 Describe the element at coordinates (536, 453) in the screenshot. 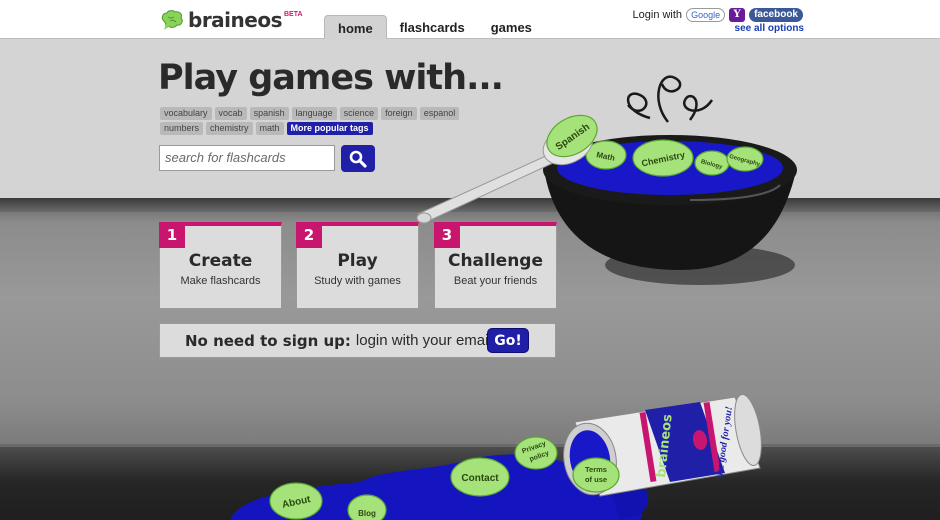

I see `footer-link-privacy: Privacy policy` at that location.